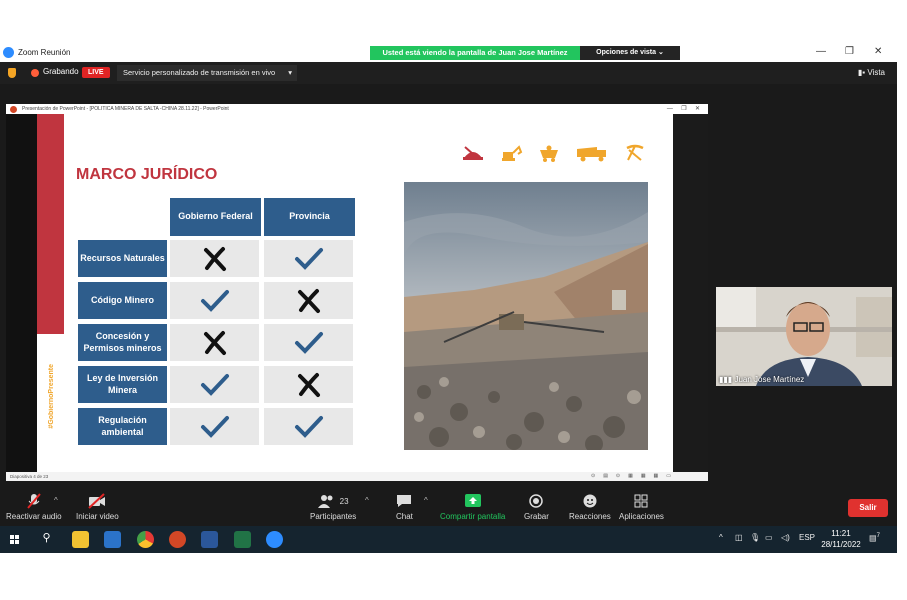 This screenshot has width=907, height=600. I want to click on slide-counter: Diapositiva 4 de 23, so click(29, 476).